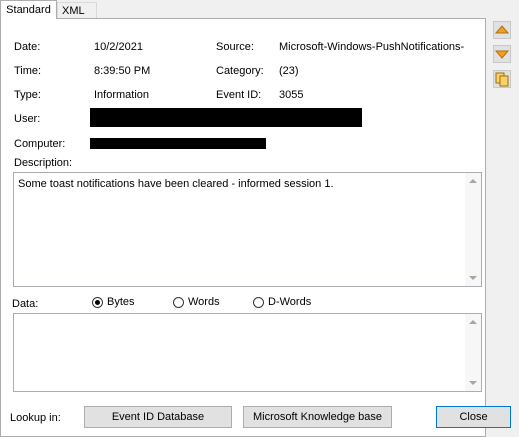 Image resolution: width=519 pixels, height=437 pixels. I want to click on radio-selected-icon, so click(97, 302).